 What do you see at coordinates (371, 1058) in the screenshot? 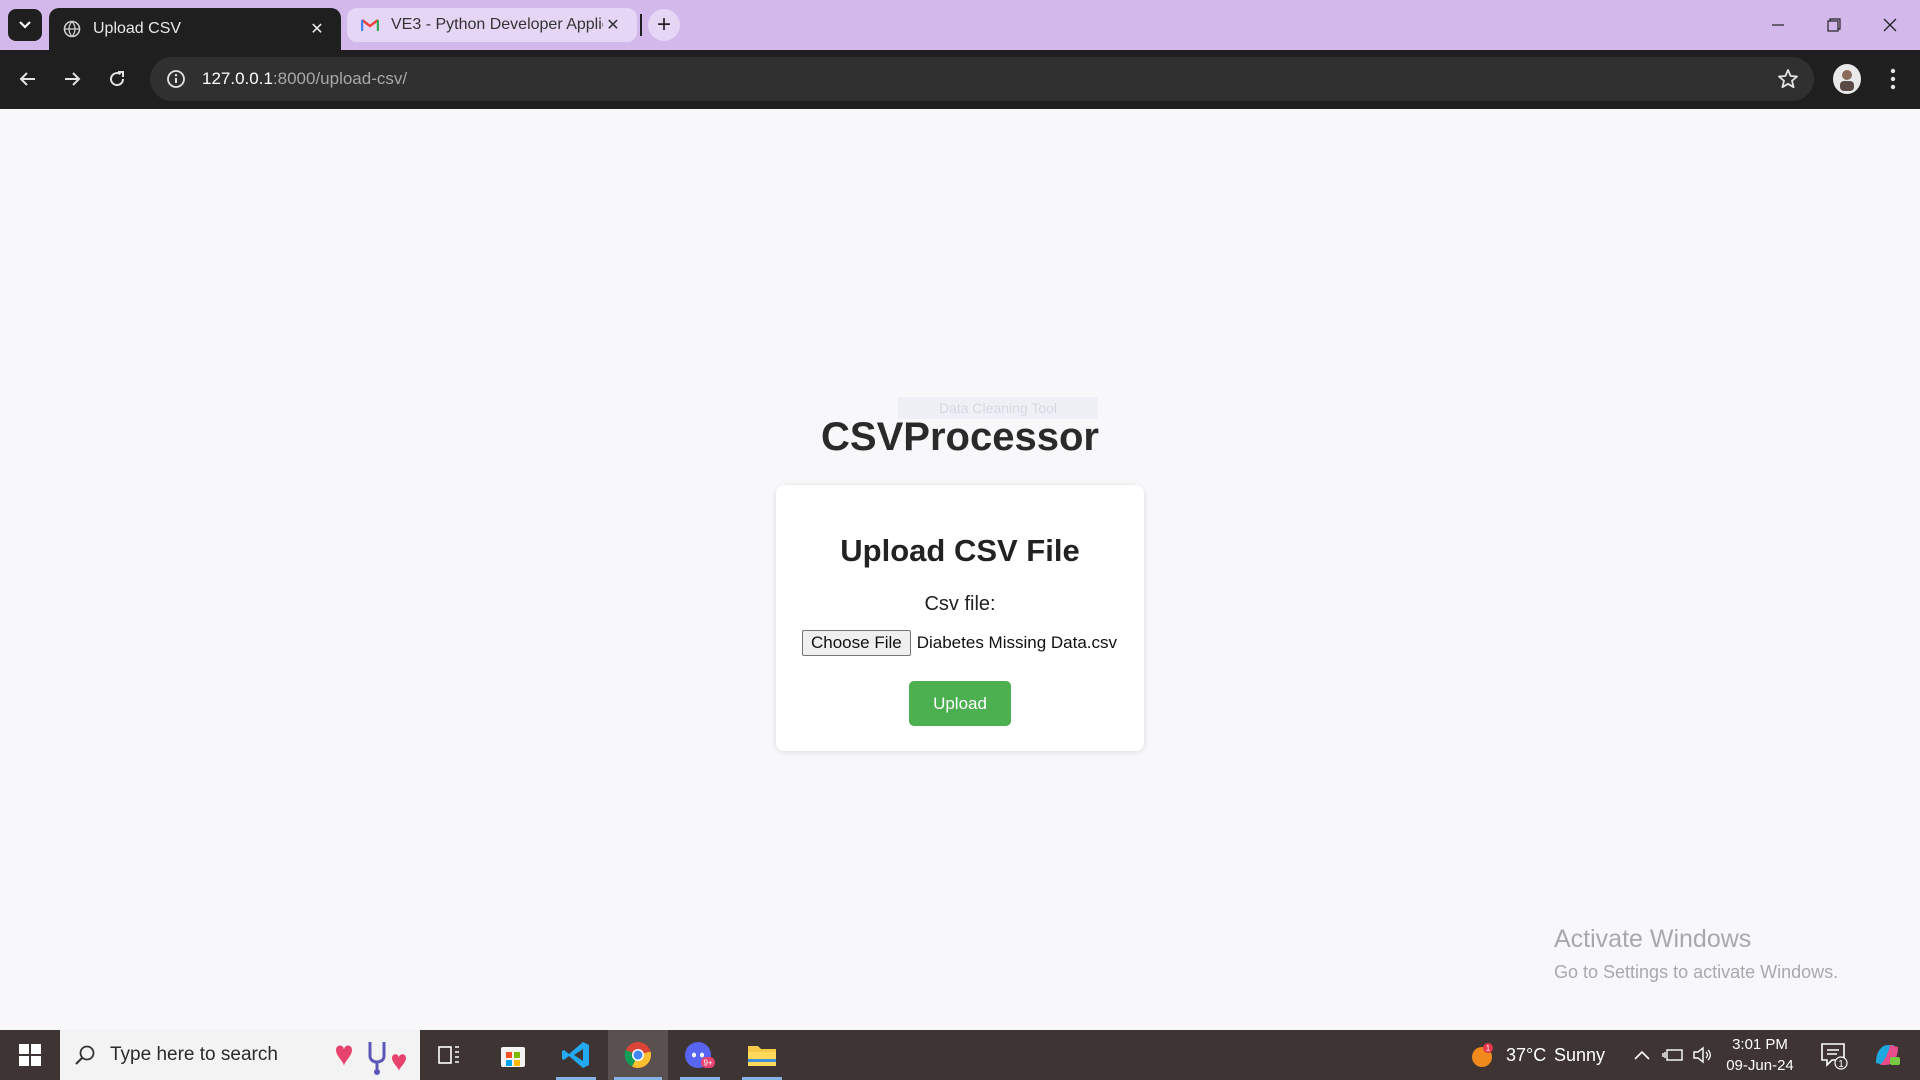
I see `health-doodle-icon` at bounding box center [371, 1058].